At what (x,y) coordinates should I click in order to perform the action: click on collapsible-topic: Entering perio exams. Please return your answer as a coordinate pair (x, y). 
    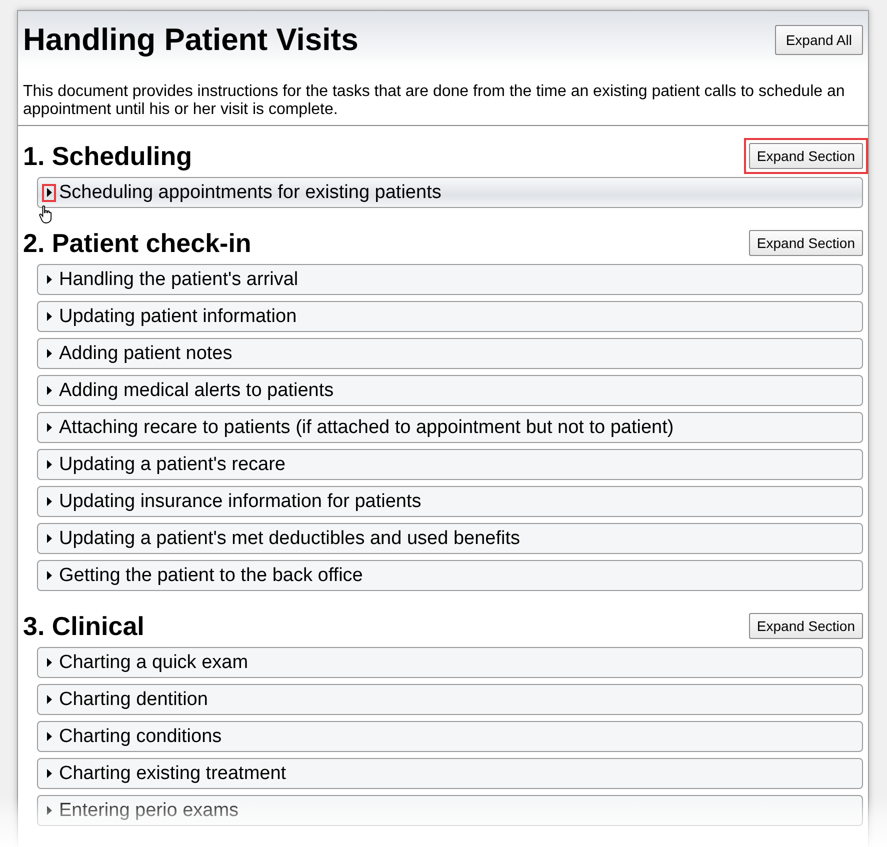
    Looking at the image, I should click on (450, 810).